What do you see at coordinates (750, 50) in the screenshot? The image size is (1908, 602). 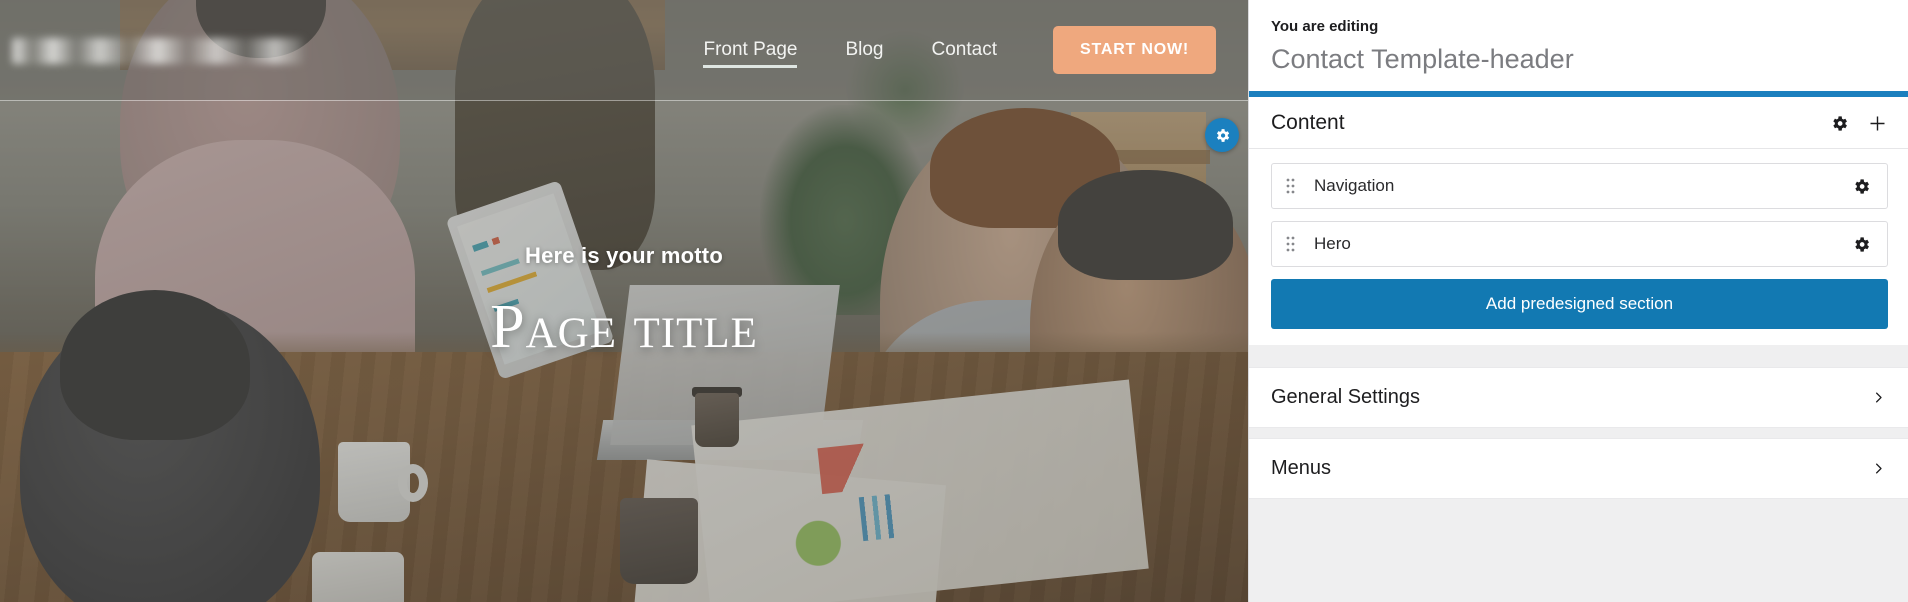 I see `nav-link-front-page: Front Page` at bounding box center [750, 50].